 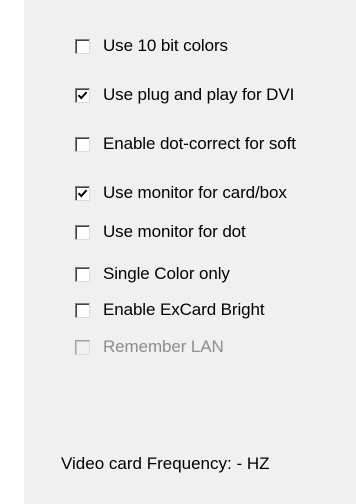 I want to click on option-use-monitor-card-box: Use monitor for card/box, so click(x=181, y=193).